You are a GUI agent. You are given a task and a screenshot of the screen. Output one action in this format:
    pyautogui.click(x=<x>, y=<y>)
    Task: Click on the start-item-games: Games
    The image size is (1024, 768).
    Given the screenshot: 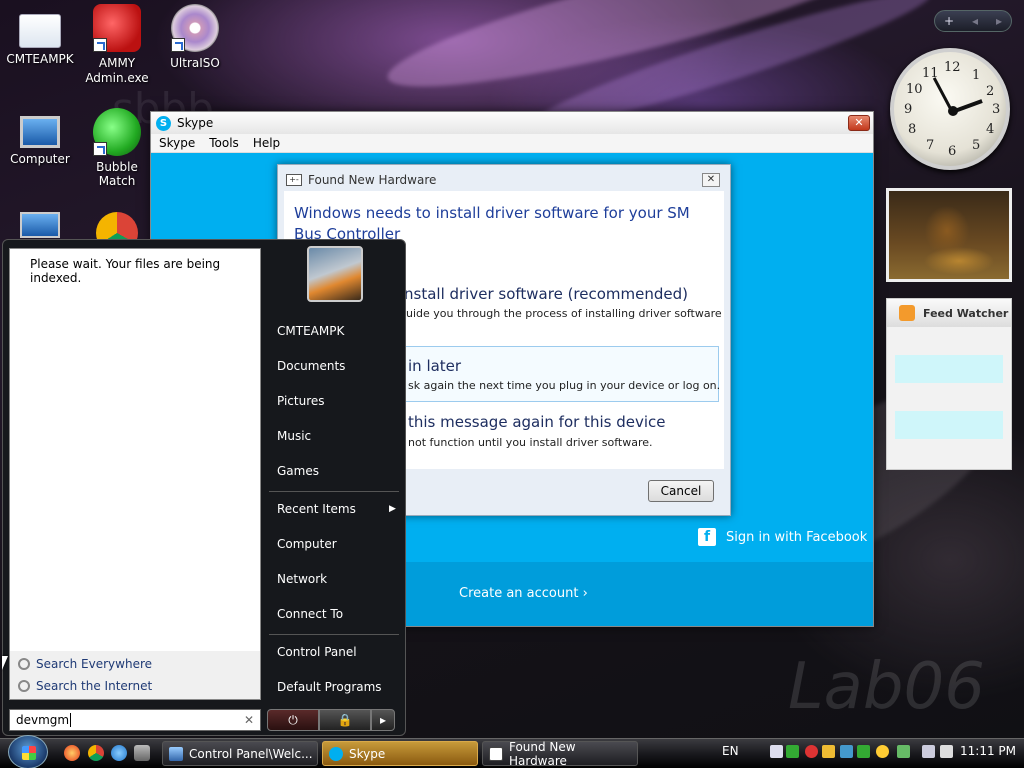 What is the action you would take?
    pyautogui.click(x=298, y=471)
    